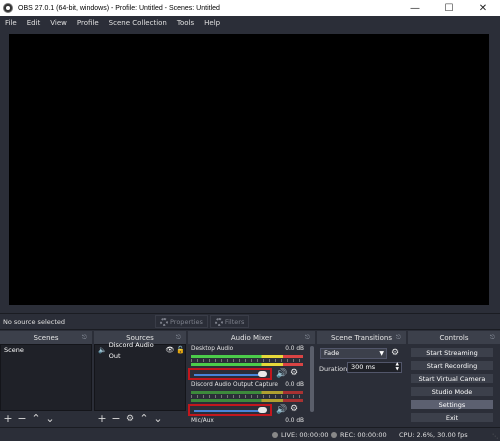 The height and width of the screenshot is (441, 500). I want to click on scenes-header: Scenes ⎋, so click(46, 337).